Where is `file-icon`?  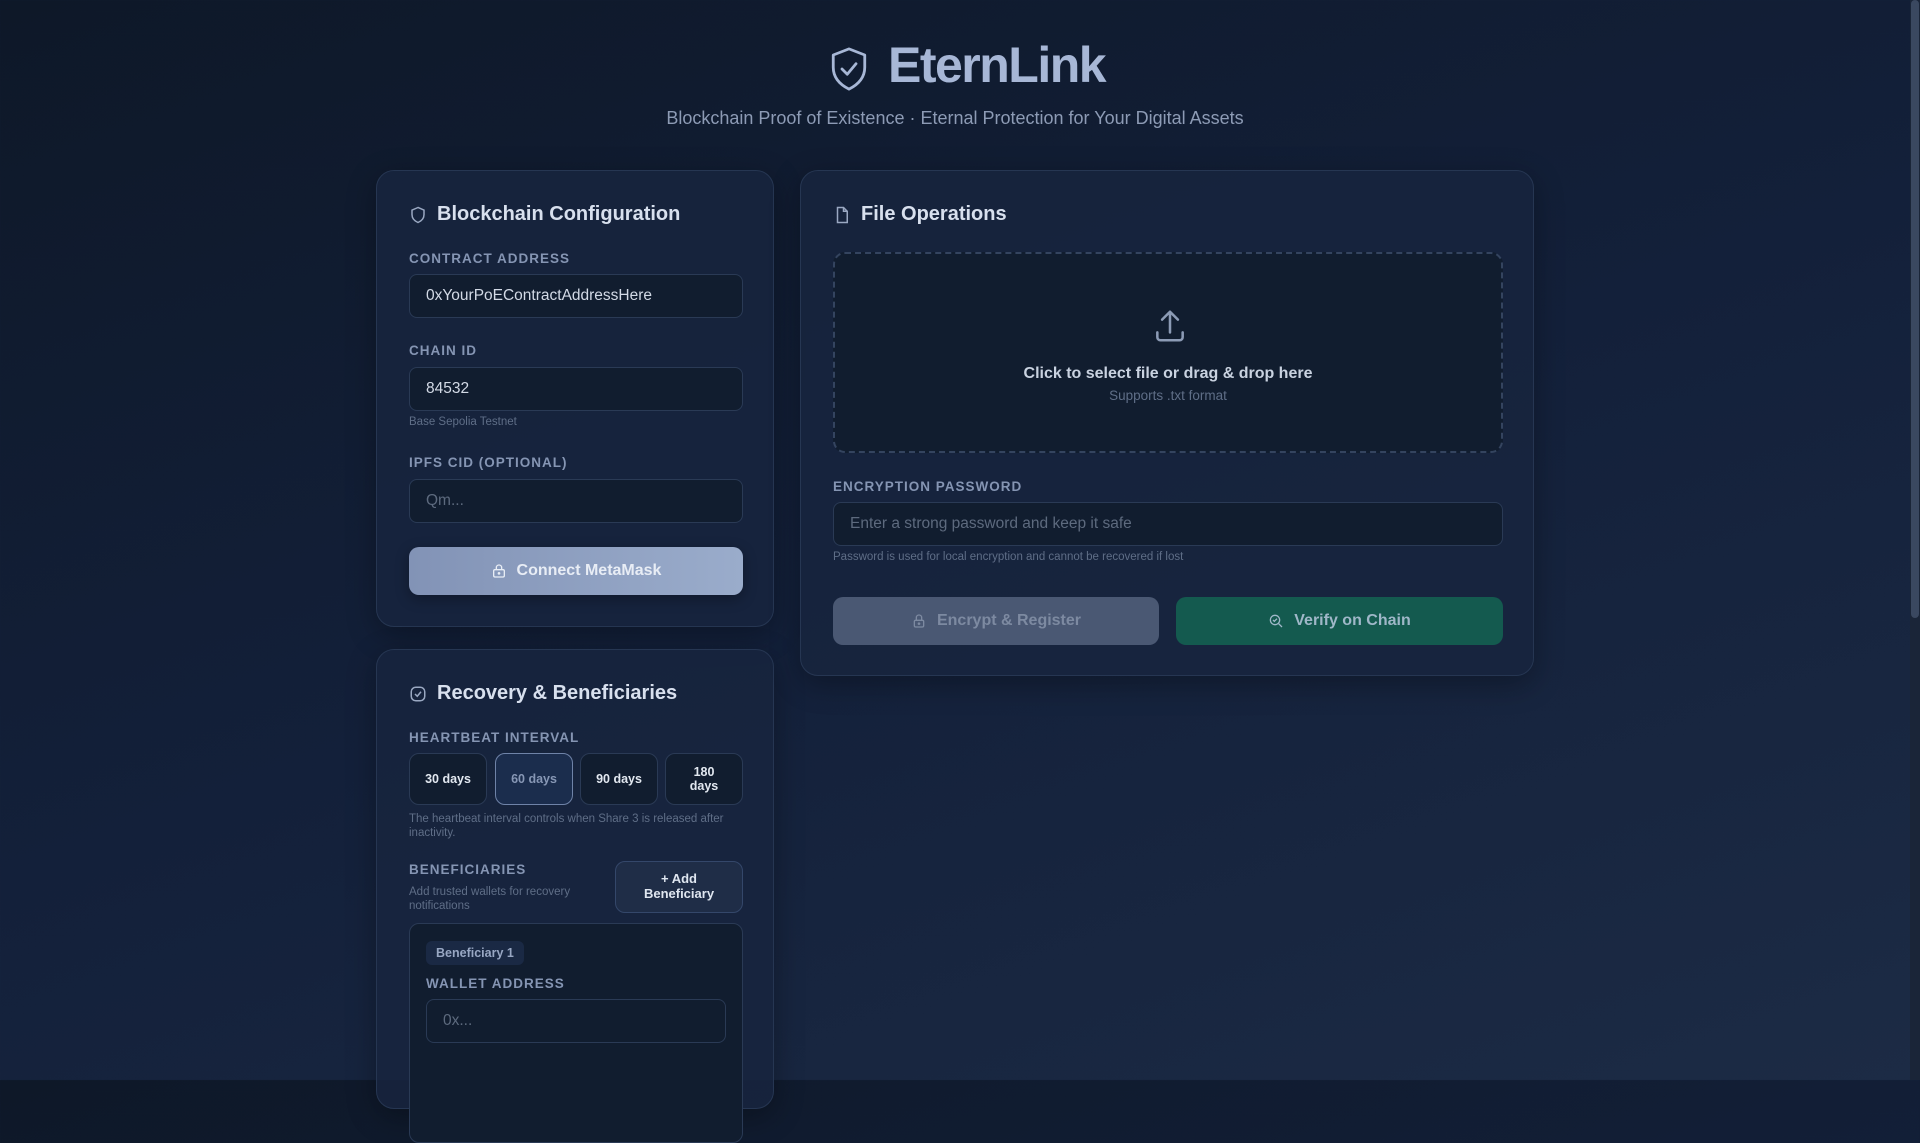 file-icon is located at coordinates (842, 214).